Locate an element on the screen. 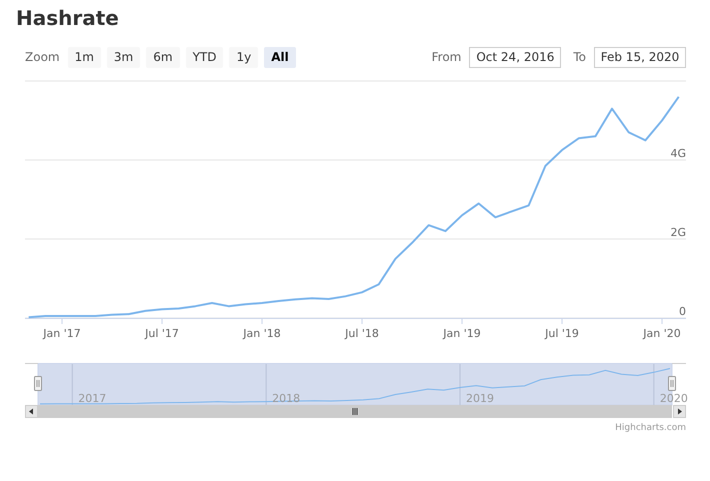 The width and height of the screenshot is (710, 481). x-axis-label: Jul '17 is located at coordinates (162, 333).